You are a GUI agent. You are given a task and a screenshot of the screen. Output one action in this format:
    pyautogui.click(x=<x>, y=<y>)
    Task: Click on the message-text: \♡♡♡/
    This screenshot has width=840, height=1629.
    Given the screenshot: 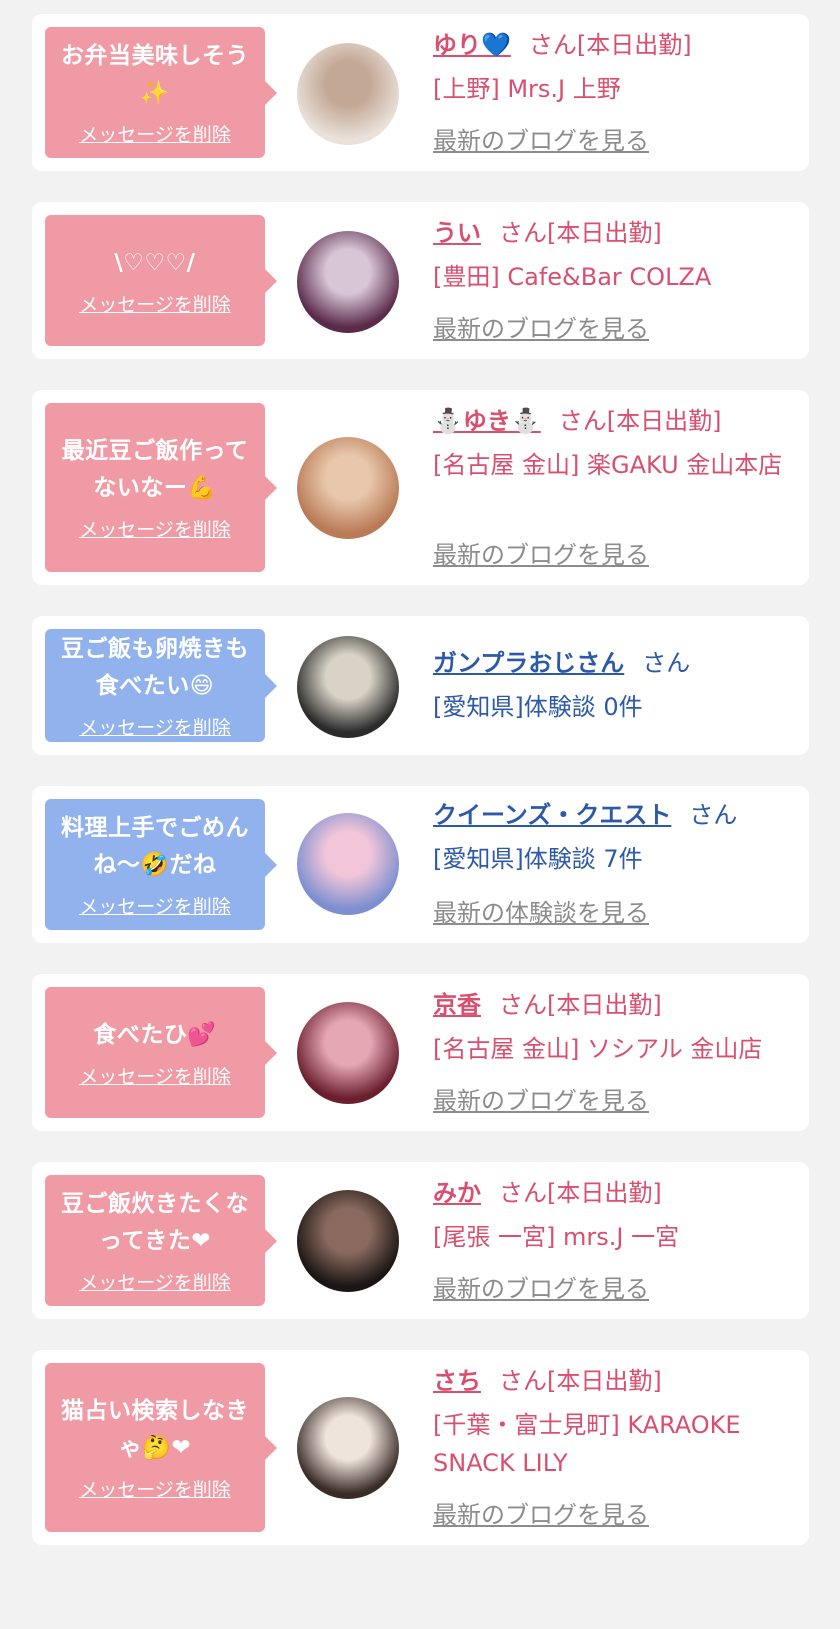 What is the action you would take?
    pyautogui.click(x=154, y=263)
    